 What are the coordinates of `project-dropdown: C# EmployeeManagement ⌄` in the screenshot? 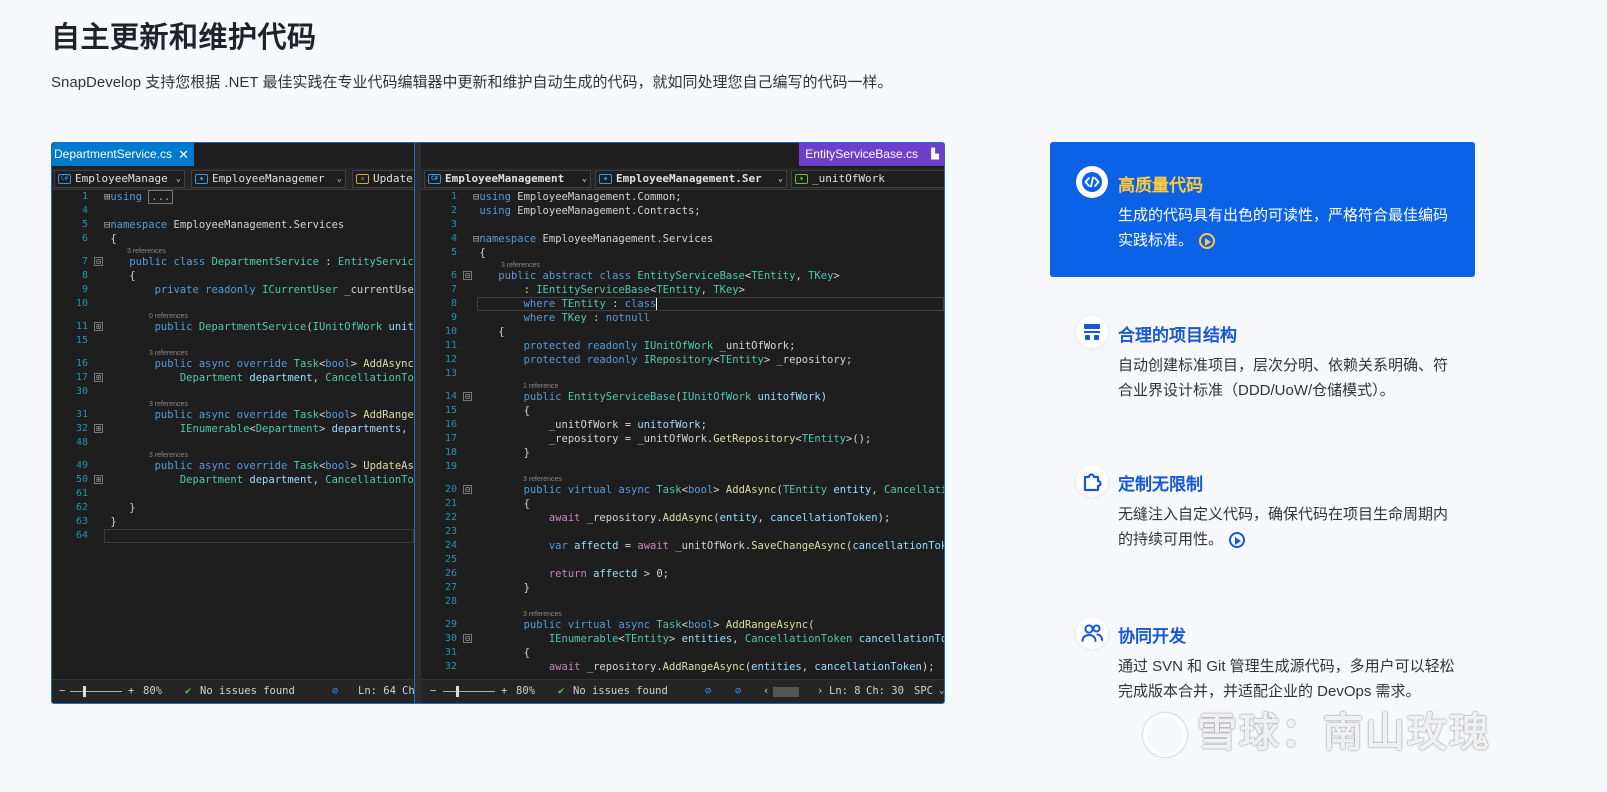 It's located at (507, 179).